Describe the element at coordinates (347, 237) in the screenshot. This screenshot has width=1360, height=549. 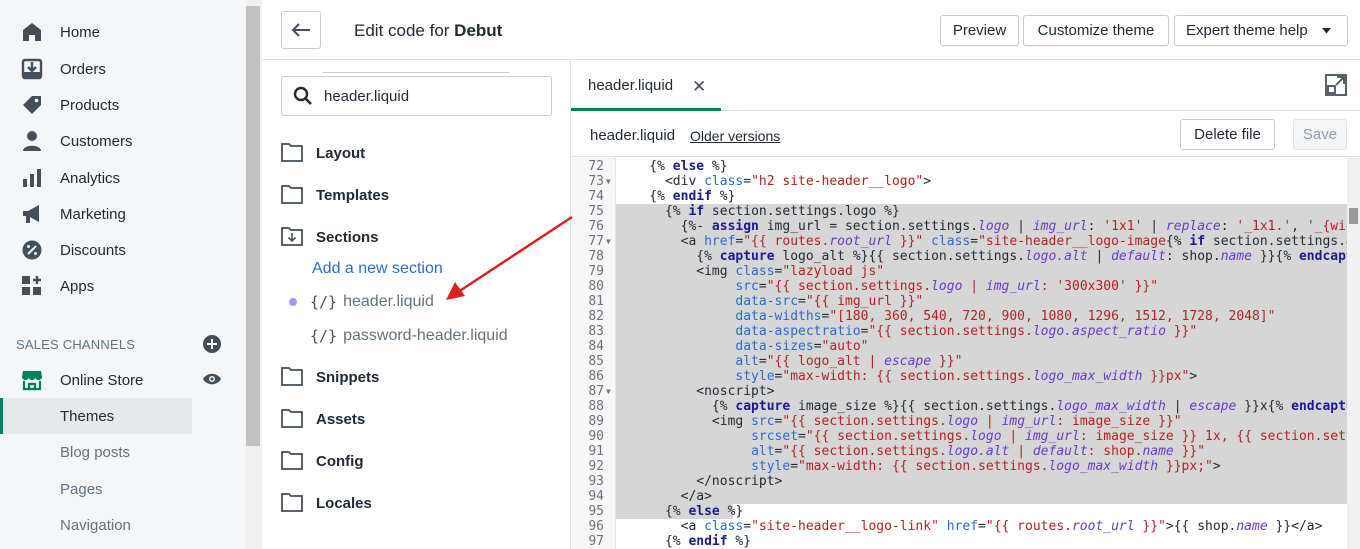
I see `folder-label: Sections` at that location.